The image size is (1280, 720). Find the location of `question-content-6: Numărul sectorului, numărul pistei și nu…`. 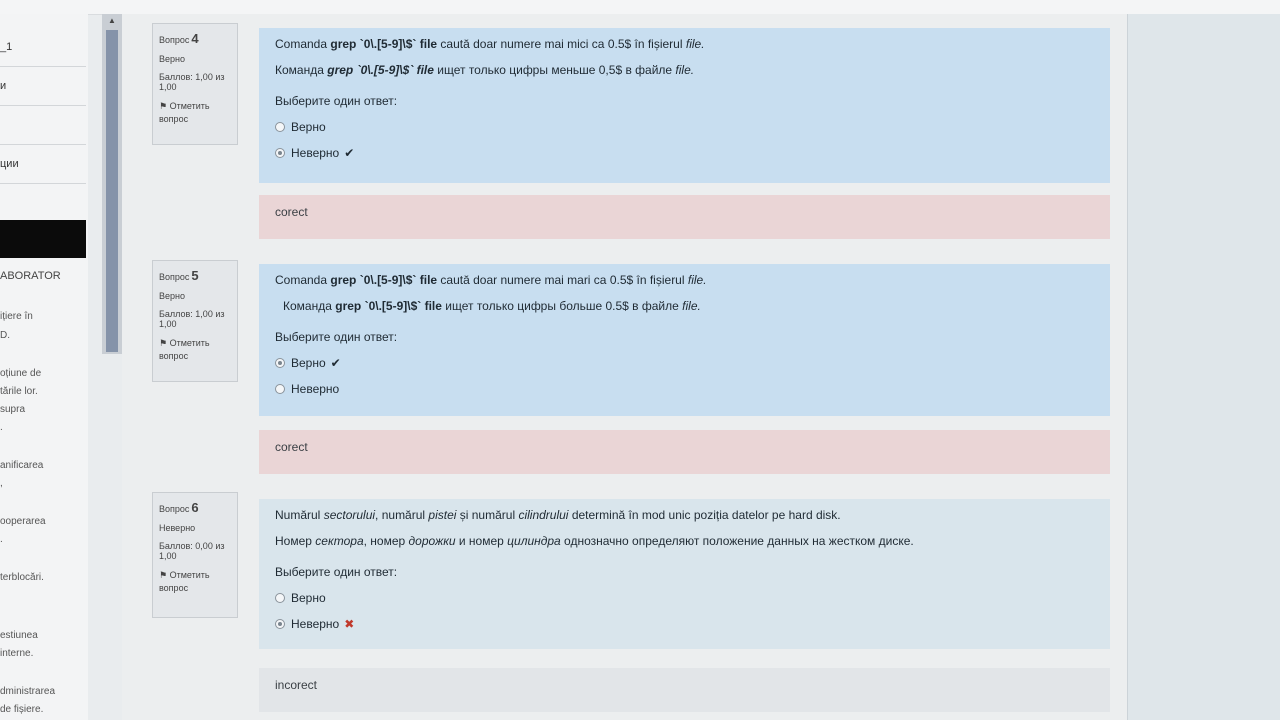

question-content-6: Numărul sectorului, numărul pistei și nu… is located at coordinates (684, 574).